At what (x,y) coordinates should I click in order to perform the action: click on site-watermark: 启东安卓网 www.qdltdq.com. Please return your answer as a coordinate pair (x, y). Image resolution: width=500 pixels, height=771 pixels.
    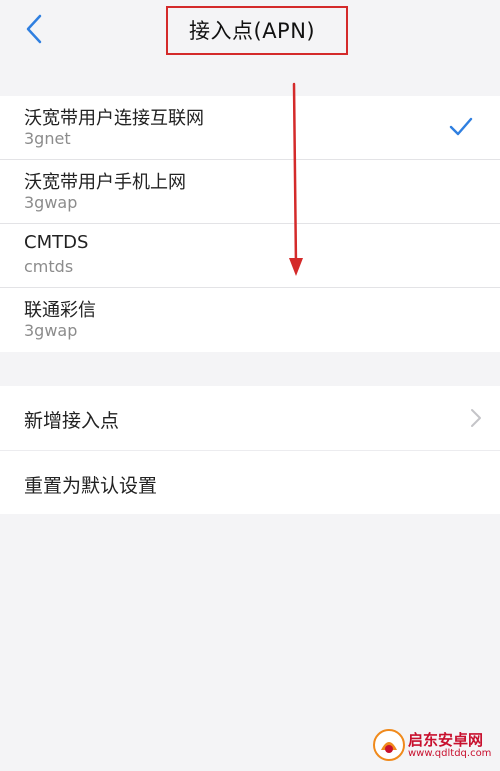
    Looking at the image, I should click on (434, 746).